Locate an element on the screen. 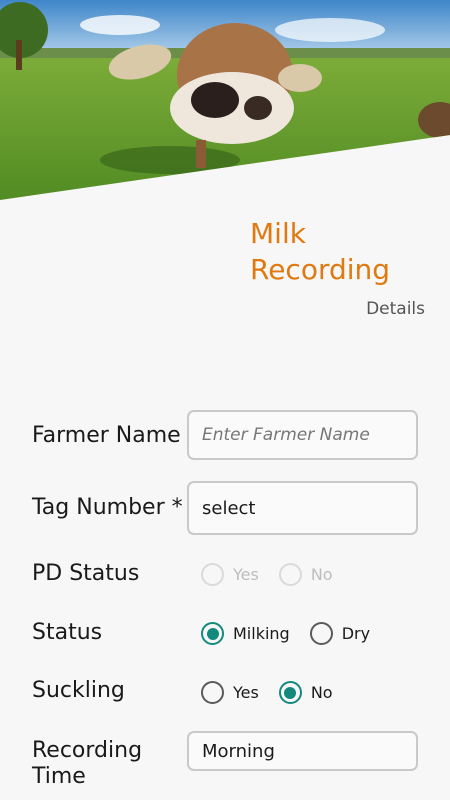 This screenshot has height=800, width=450. status-dry-radio: Dry is located at coordinates (339, 633).